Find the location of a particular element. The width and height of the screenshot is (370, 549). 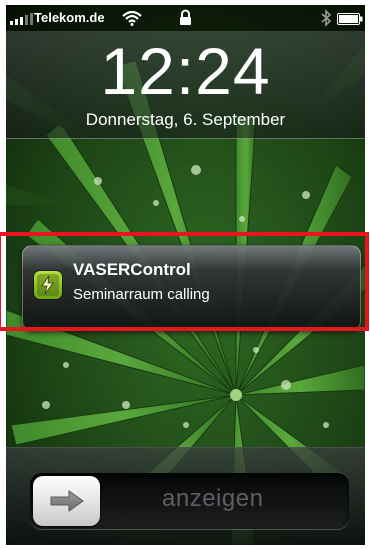

unlock-slider: anzeigen is located at coordinates (189, 501).